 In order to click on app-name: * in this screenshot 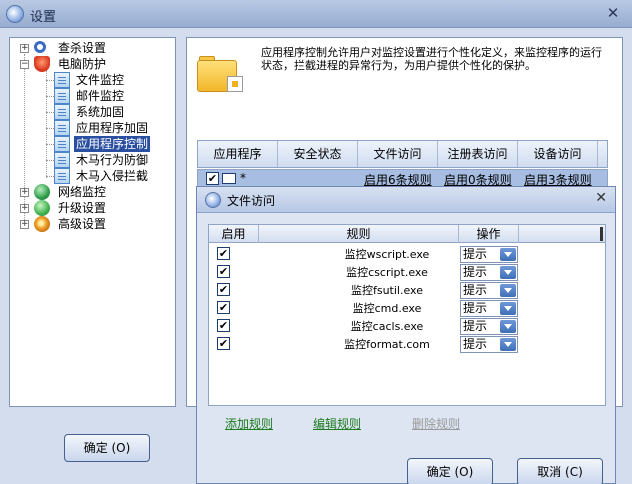, I will do `click(243, 178)`.